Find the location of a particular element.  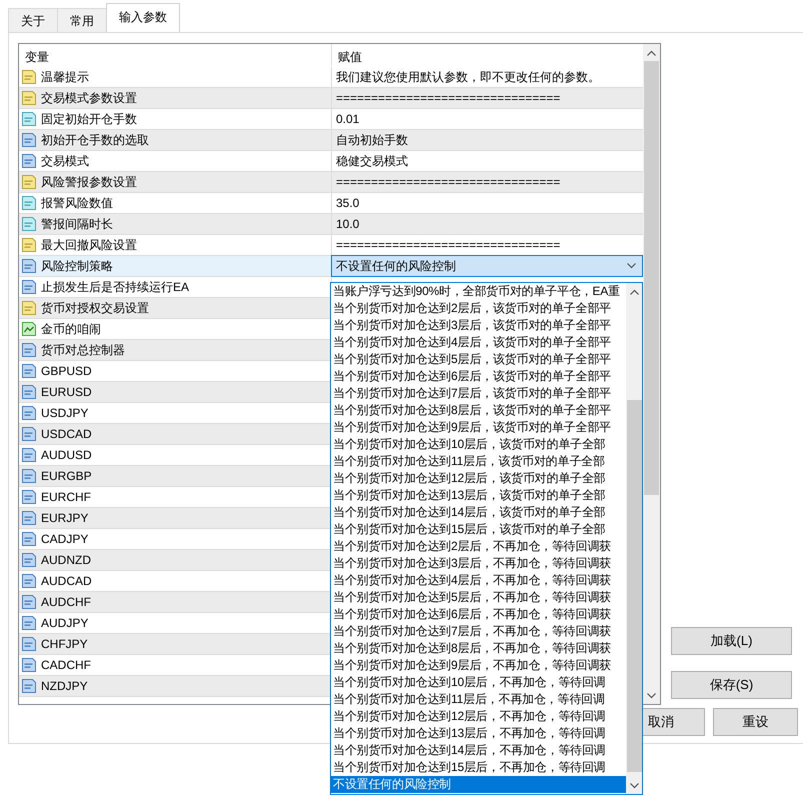

dropdown-option: 当个别货币对加仓达到11层后，不再加仓，等待回调 is located at coordinates (478, 699).